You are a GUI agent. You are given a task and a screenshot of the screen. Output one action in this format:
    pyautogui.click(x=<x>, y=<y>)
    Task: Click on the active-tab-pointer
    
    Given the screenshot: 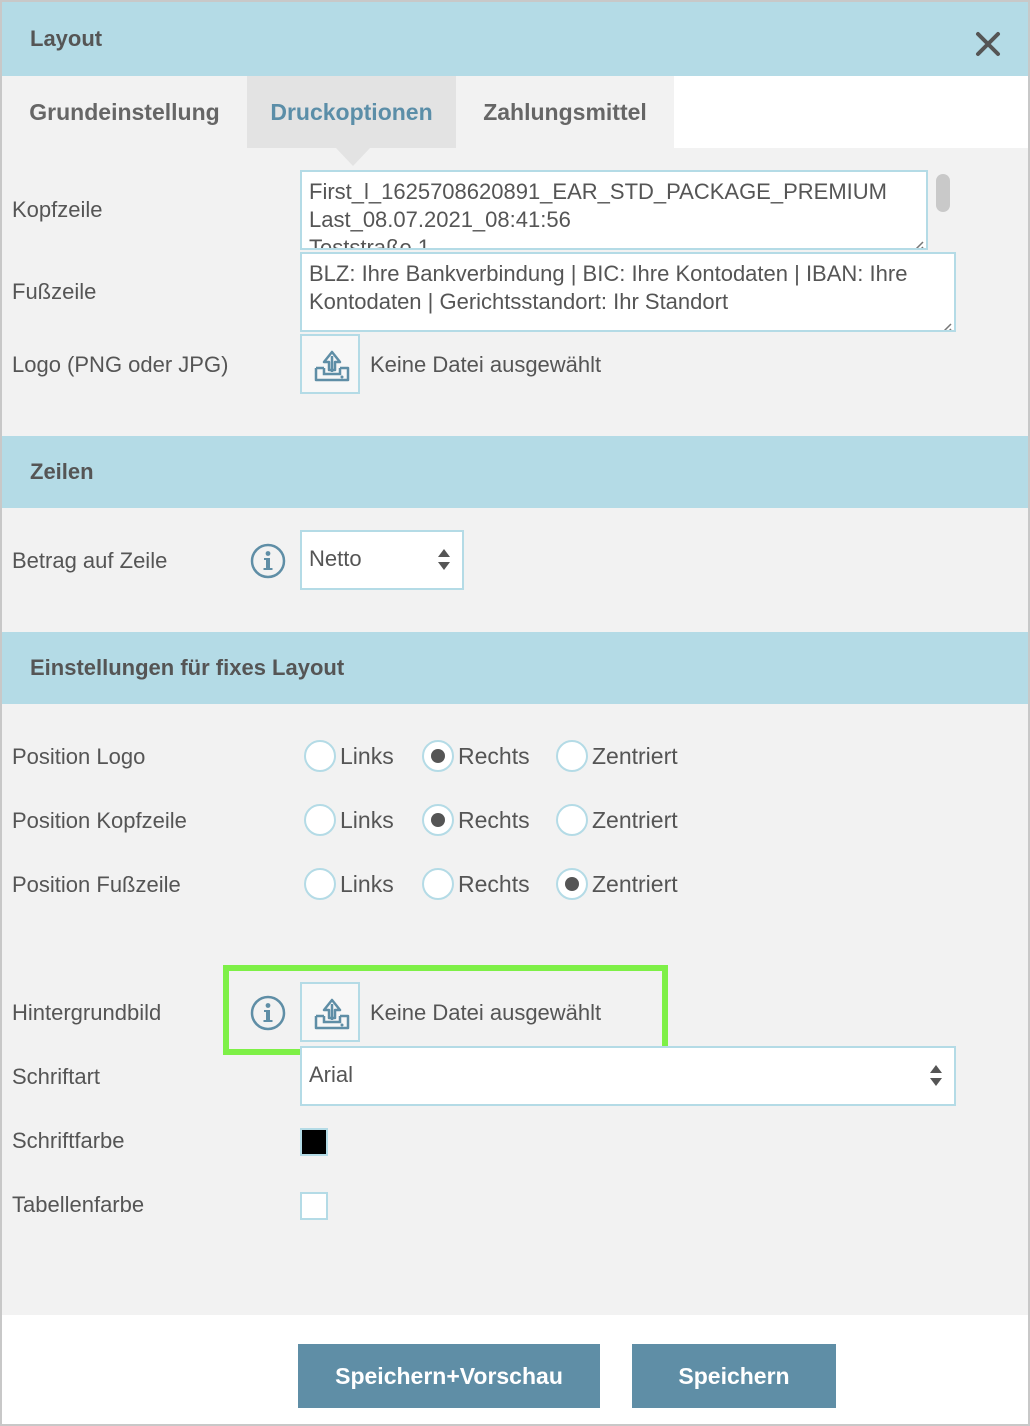 What is the action you would take?
    pyautogui.click(x=353, y=157)
    